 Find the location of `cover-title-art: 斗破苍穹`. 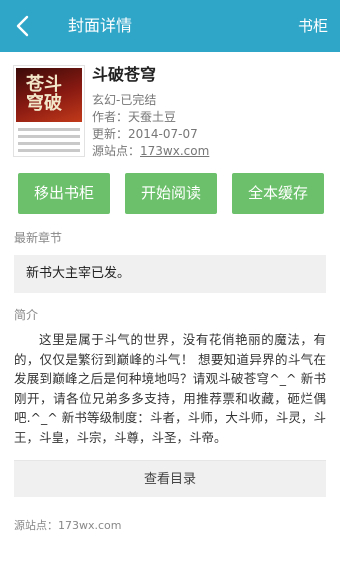

cover-title-art: 斗破苍穹 is located at coordinates (42, 93).